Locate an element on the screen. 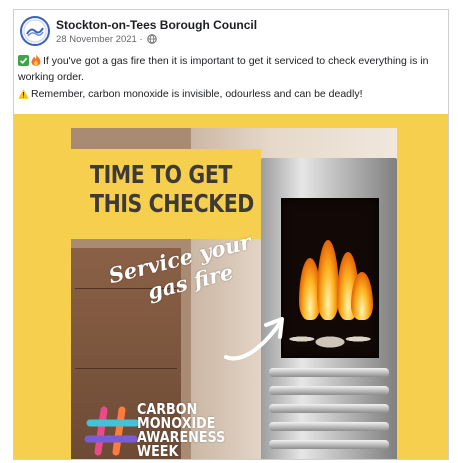 This screenshot has width=458, height=463. fire-grille is located at coordinates (329, 409).